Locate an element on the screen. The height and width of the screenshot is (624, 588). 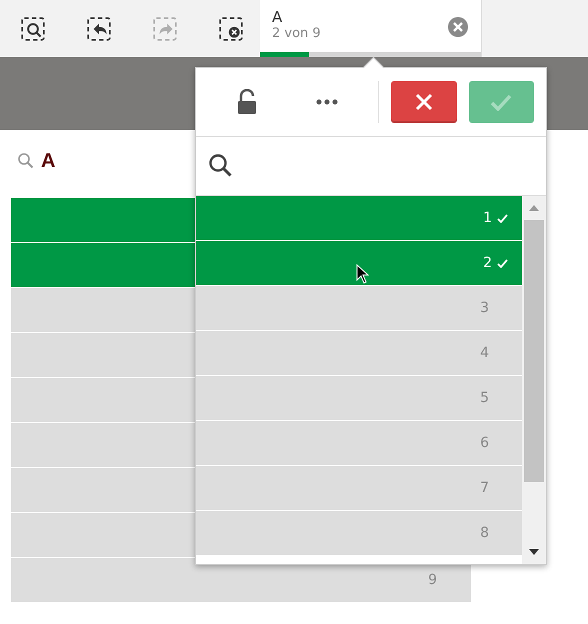
list-item: 1 is located at coordinates (359, 218).